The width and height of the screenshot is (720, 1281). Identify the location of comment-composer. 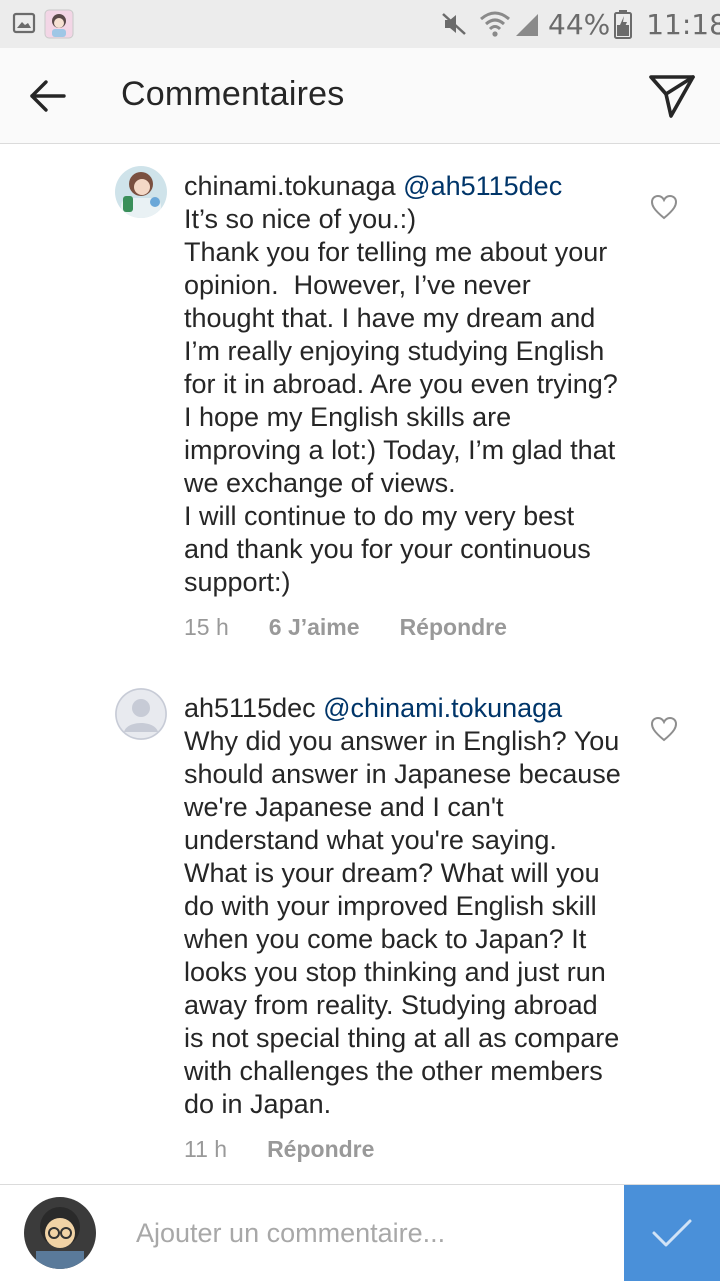
(360, 1232).